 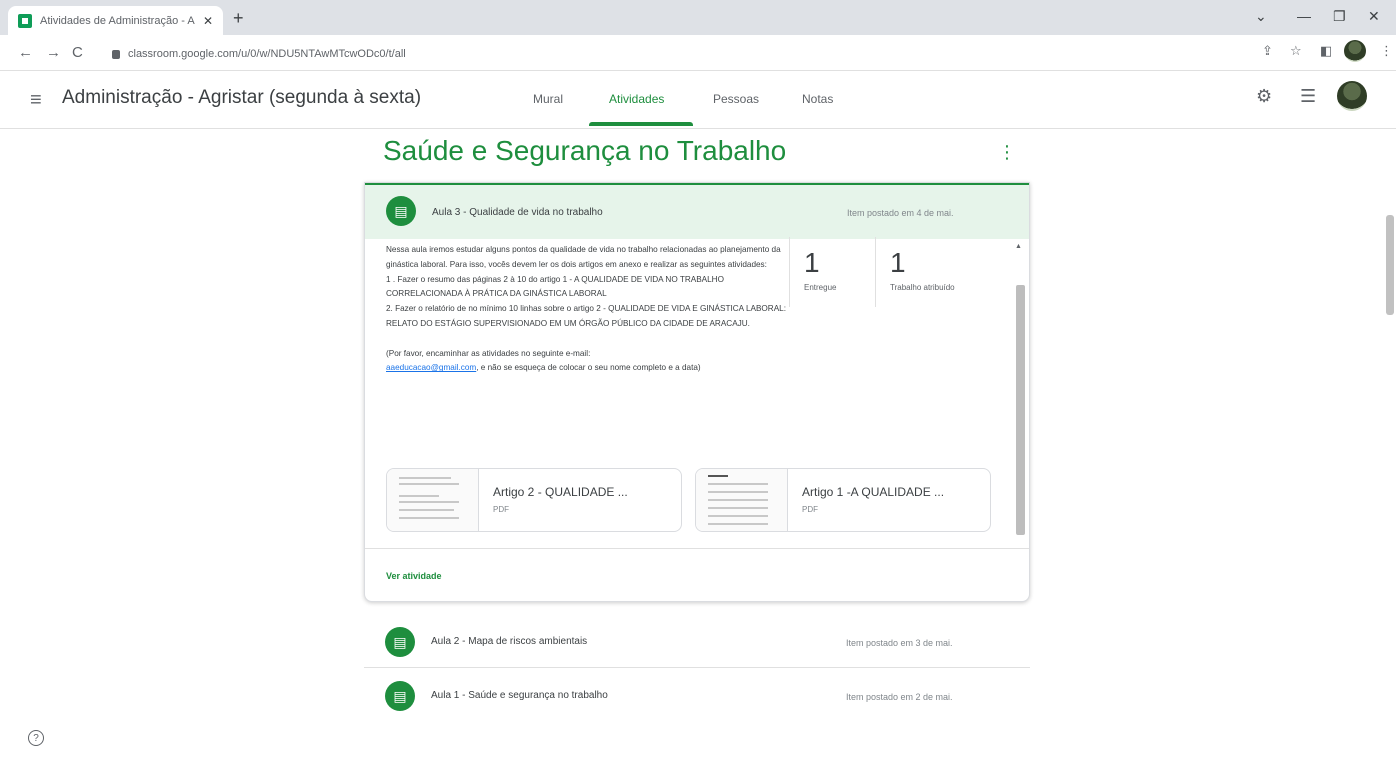 I want to click on apps-icon: ☰, so click(x=1308, y=96).